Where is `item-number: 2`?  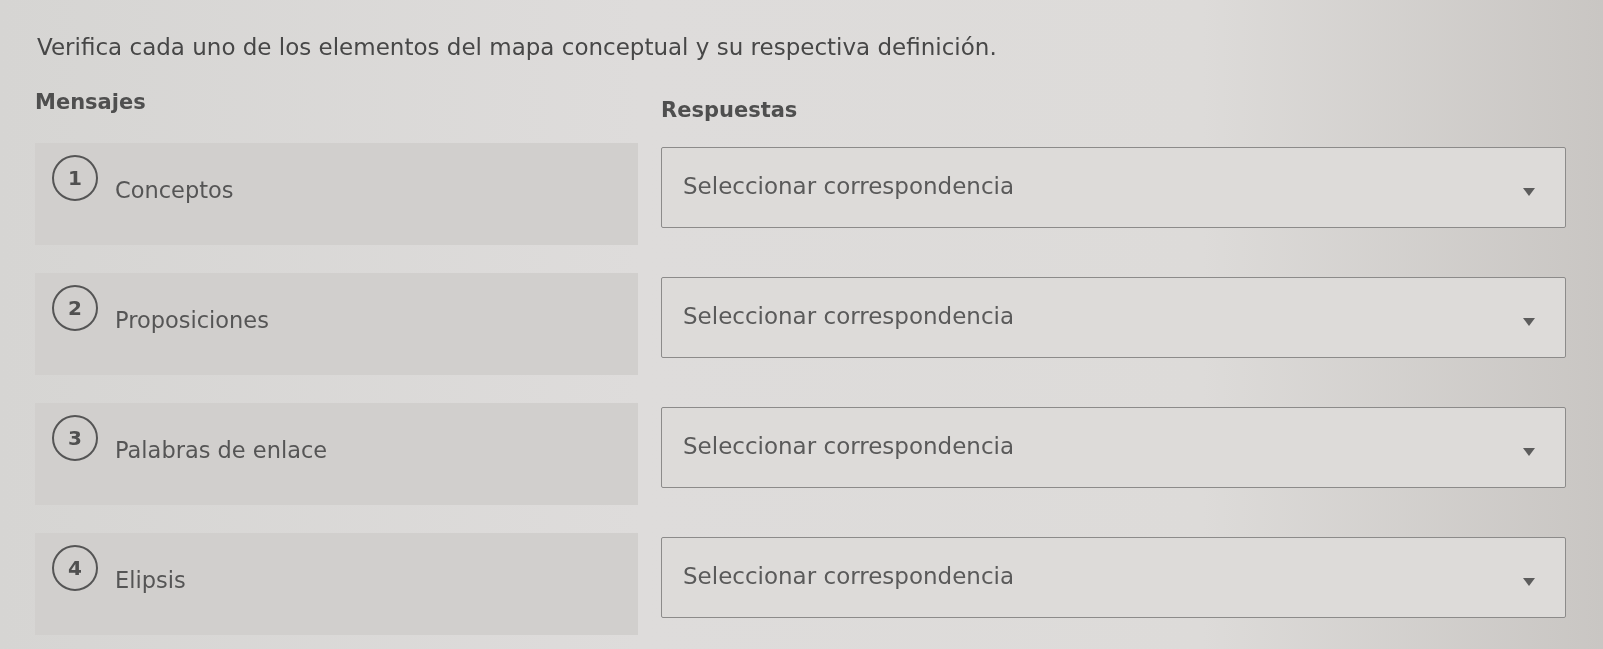 item-number: 2 is located at coordinates (75, 308).